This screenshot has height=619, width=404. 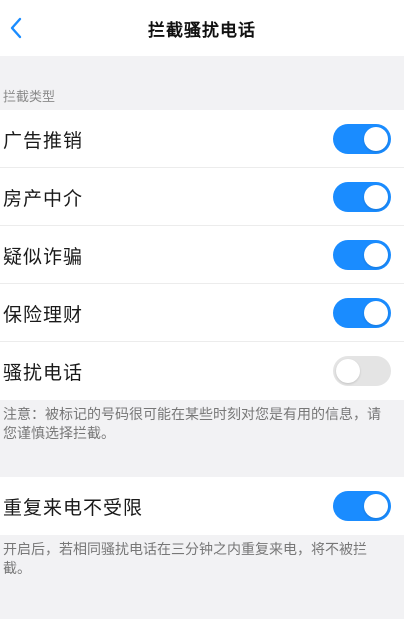 I want to click on back-button, so click(x=16, y=28).